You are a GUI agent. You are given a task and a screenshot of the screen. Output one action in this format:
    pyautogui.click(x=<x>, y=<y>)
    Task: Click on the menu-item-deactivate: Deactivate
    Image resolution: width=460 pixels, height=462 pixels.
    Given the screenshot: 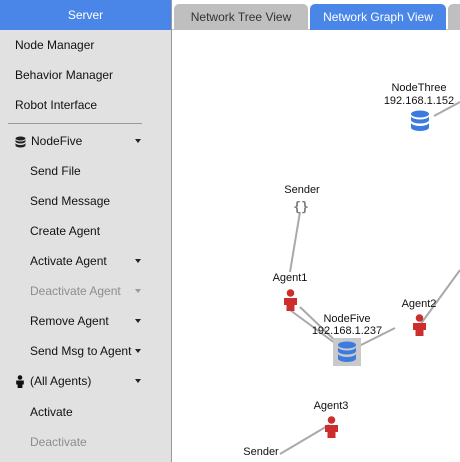 What is the action you would take?
    pyautogui.click(x=58, y=442)
    